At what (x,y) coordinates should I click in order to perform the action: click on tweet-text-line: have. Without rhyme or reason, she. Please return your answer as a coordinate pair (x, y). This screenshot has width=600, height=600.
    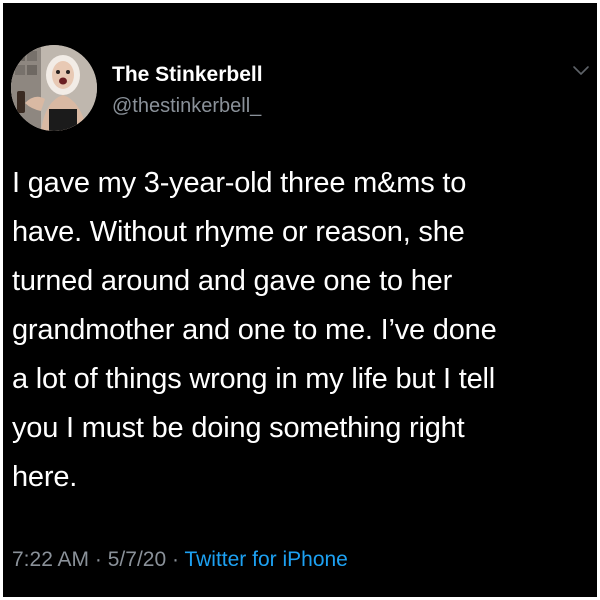
    Looking at the image, I should click on (238, 232).